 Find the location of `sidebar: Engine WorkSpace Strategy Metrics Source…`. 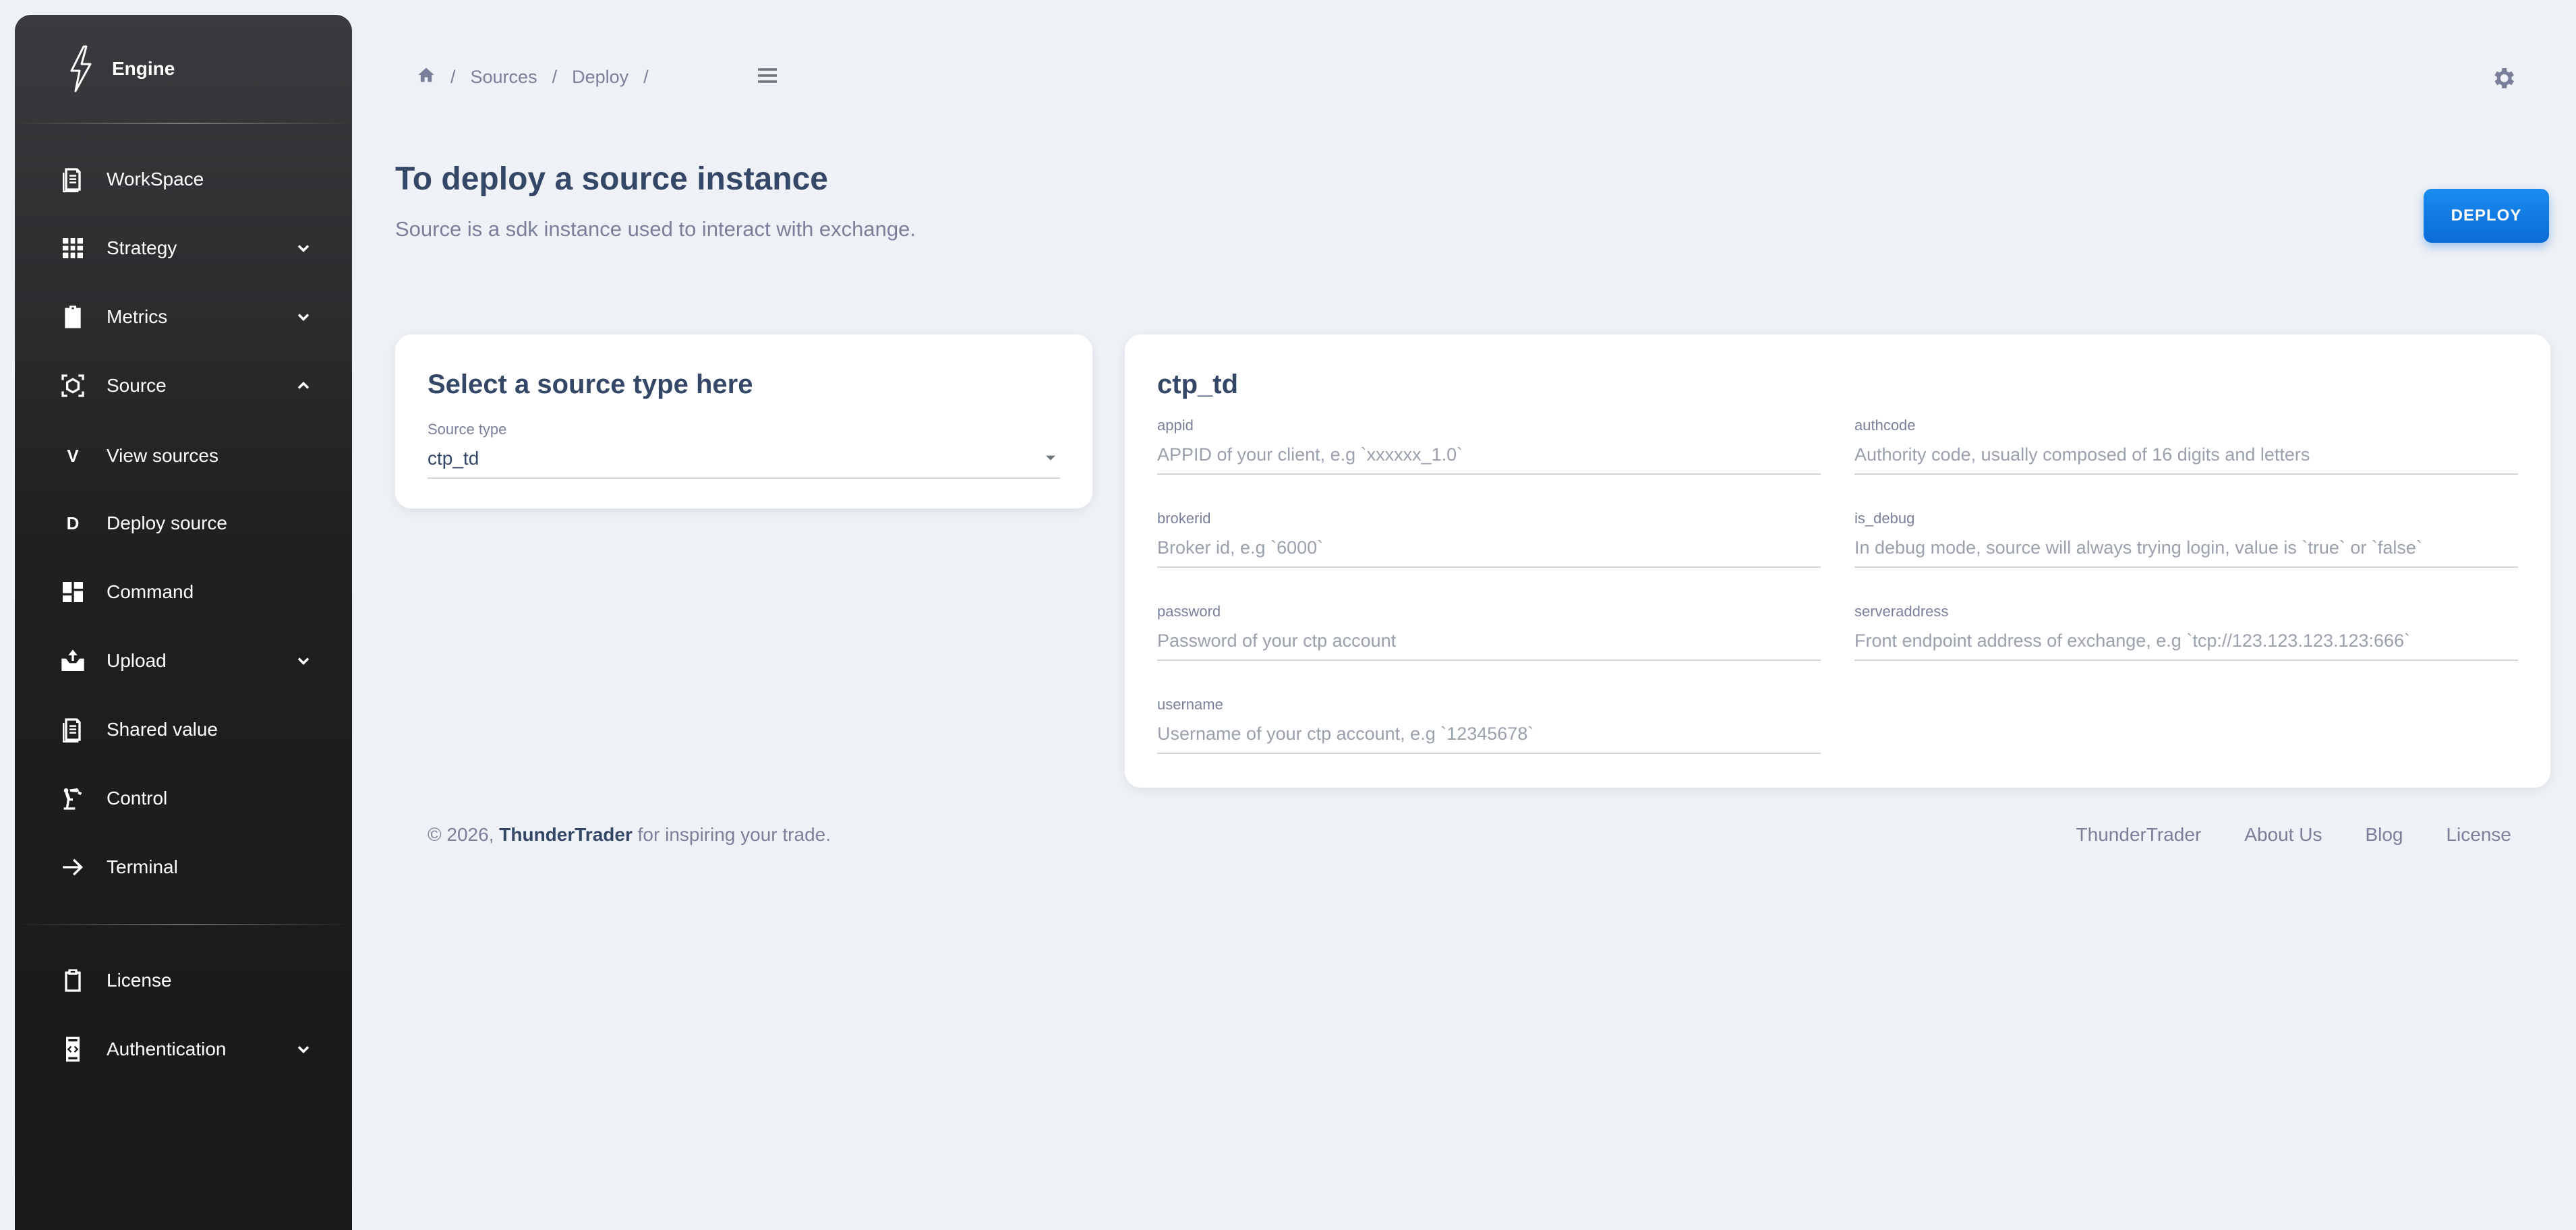

sidebar: Engine WorkSpace Strategy Metrics Source… is located at coordinates (183, 622).